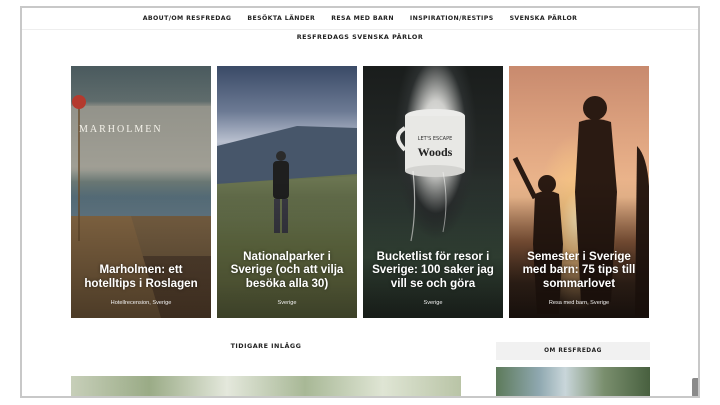 This screenshot has width=720, height=405. What do you see at coordinates (266, 386) in the screenshot?
I see `earlier-post-image` at bounding box center [266, 386].